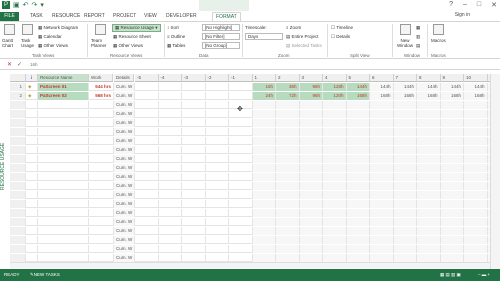  I want to click on corner-header, so click(18, 78).